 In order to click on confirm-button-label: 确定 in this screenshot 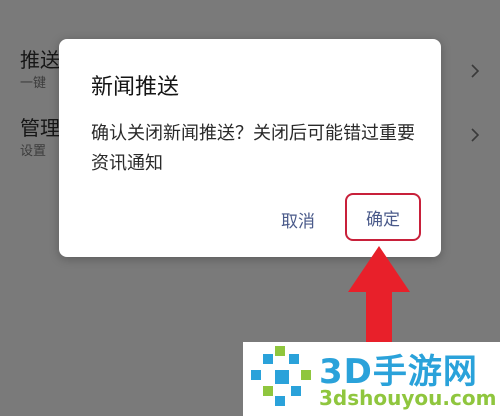, I will do `click(383, 219)`.